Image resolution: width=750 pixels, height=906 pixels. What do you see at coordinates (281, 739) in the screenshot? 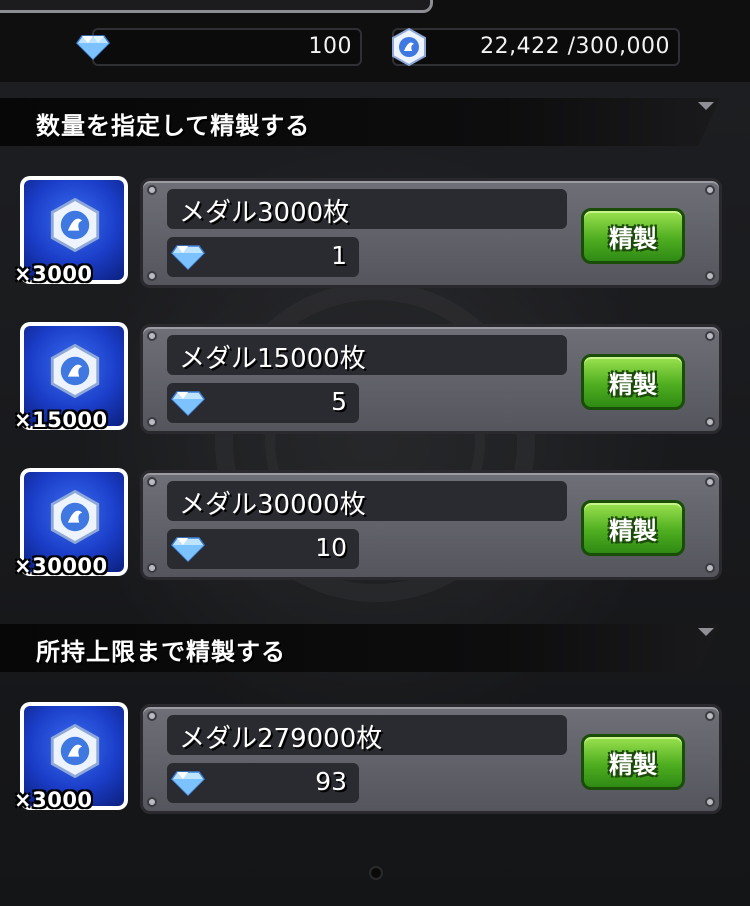
I see `product-name: メダル279000枚` at bounding box center [281, 739].